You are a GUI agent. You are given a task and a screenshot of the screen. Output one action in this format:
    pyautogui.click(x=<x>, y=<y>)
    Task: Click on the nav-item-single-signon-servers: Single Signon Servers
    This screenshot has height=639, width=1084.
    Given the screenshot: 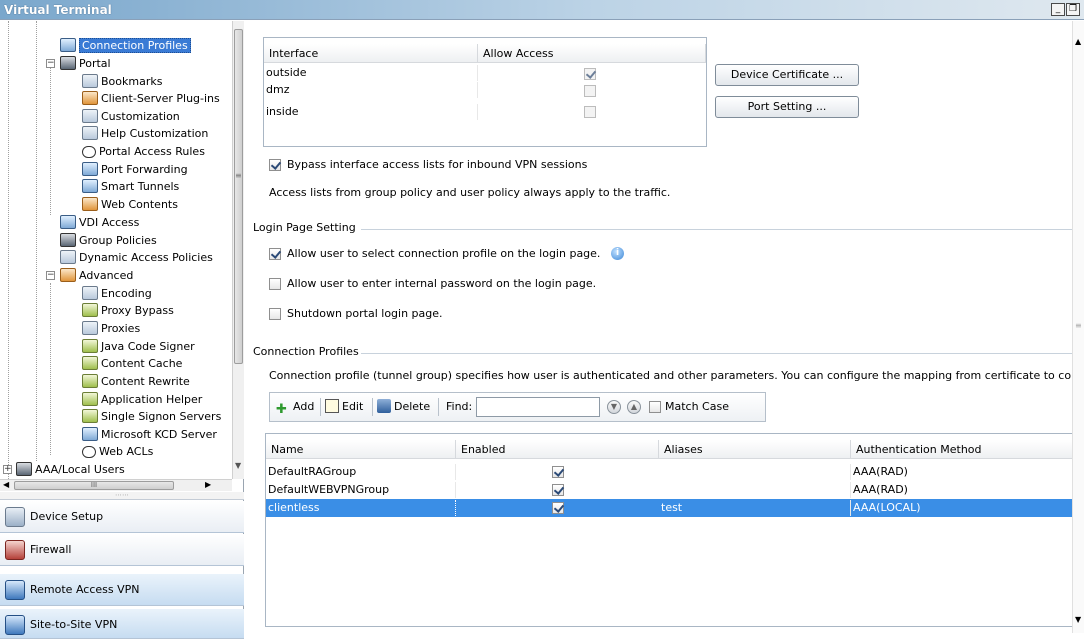 What is the action you would take?
    pyautogui.click(x=151, y=416)
    